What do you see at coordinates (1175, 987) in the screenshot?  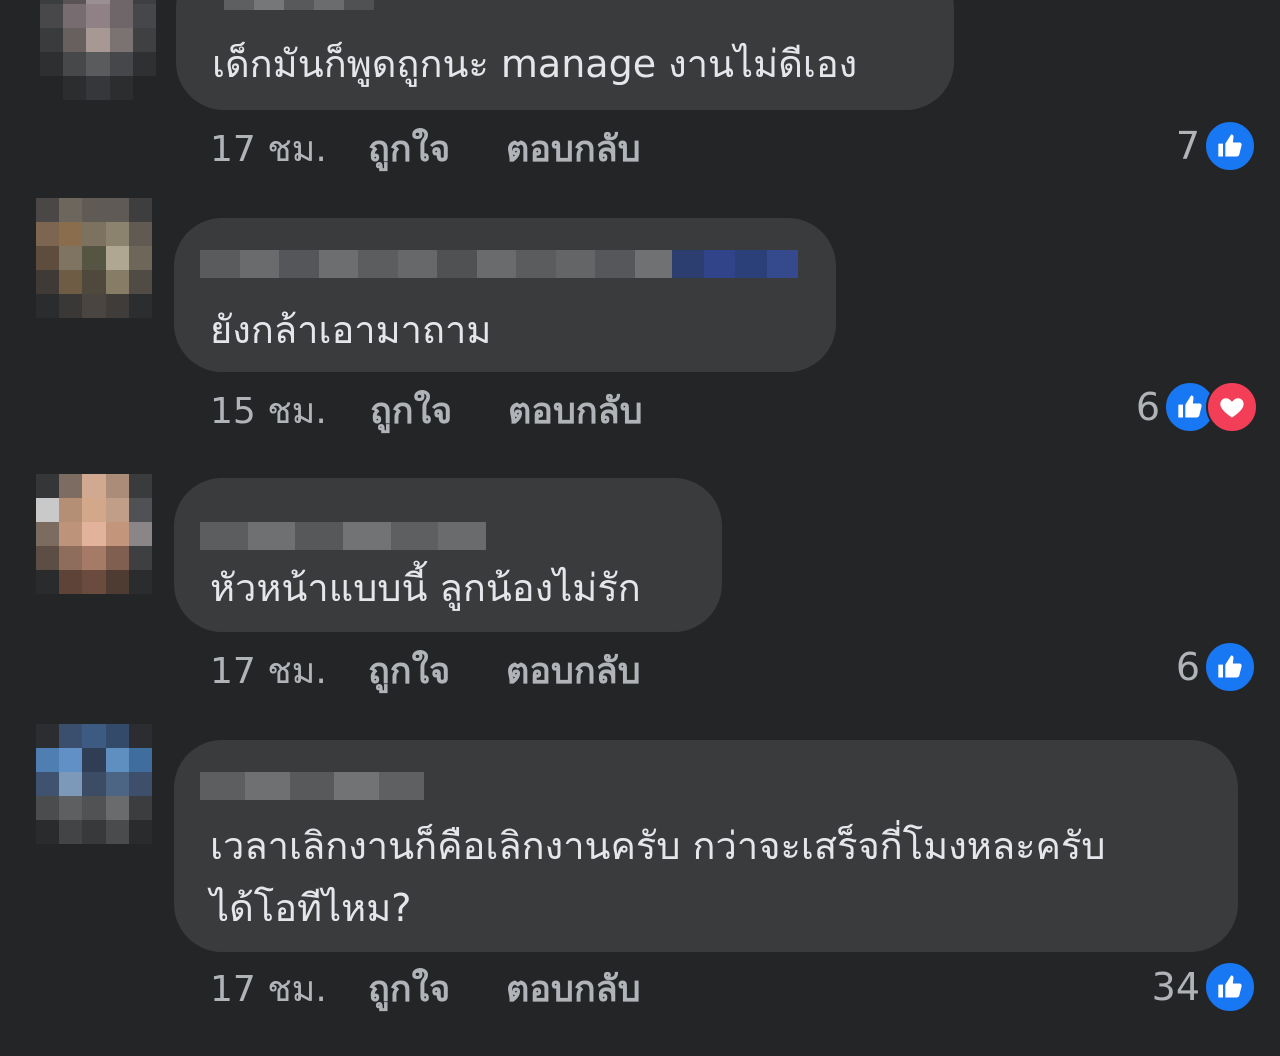 I see `reaction-count: 34` at bounding box center [1175, 987].